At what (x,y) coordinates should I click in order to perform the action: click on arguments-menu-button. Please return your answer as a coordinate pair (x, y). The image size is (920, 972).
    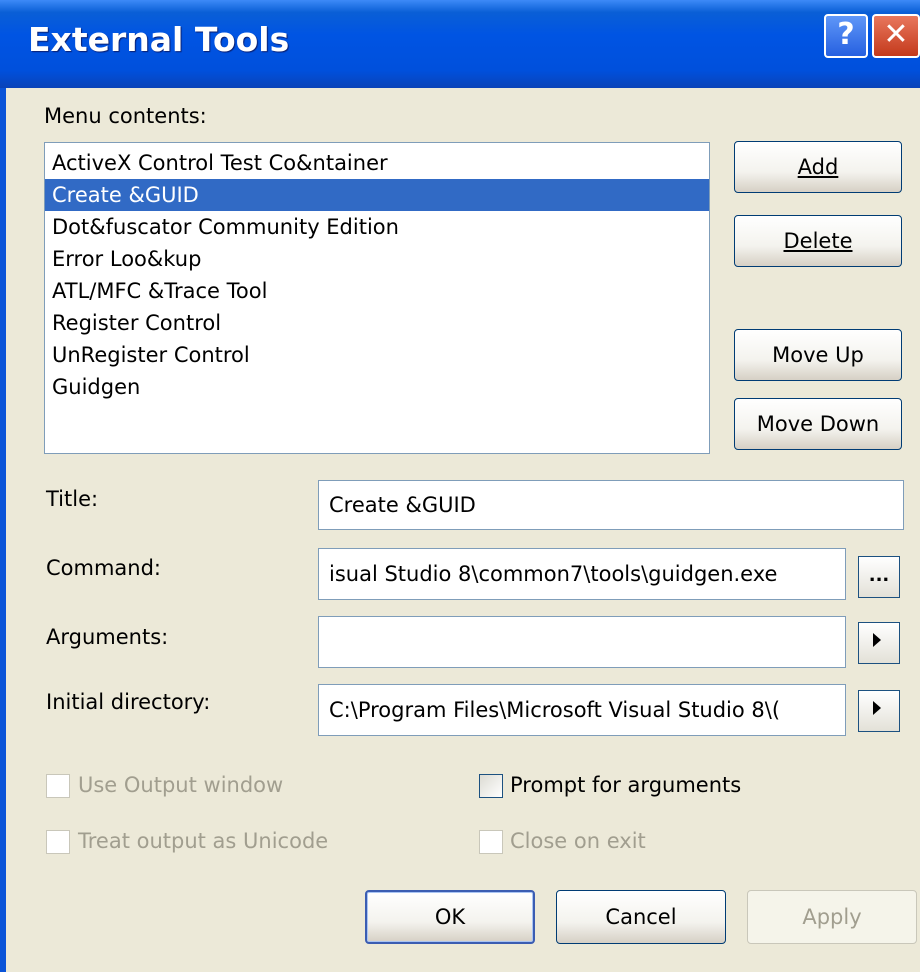
    Looking at the image, I should click on (879, 643).